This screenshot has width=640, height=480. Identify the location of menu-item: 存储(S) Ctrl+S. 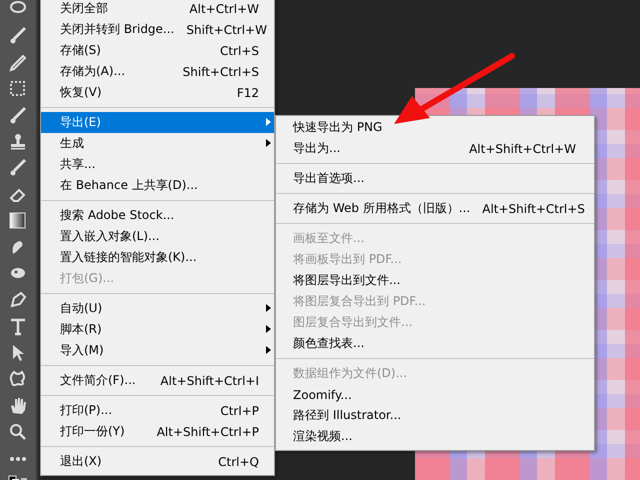
(157, 50).